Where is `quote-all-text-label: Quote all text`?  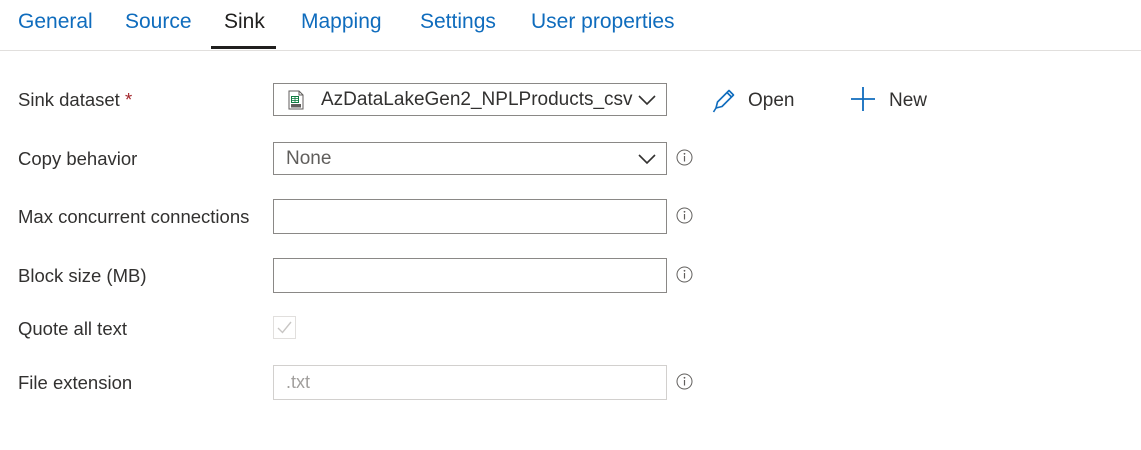 quote-all-text-label: Quote all text is located at coordinates (73, 328).